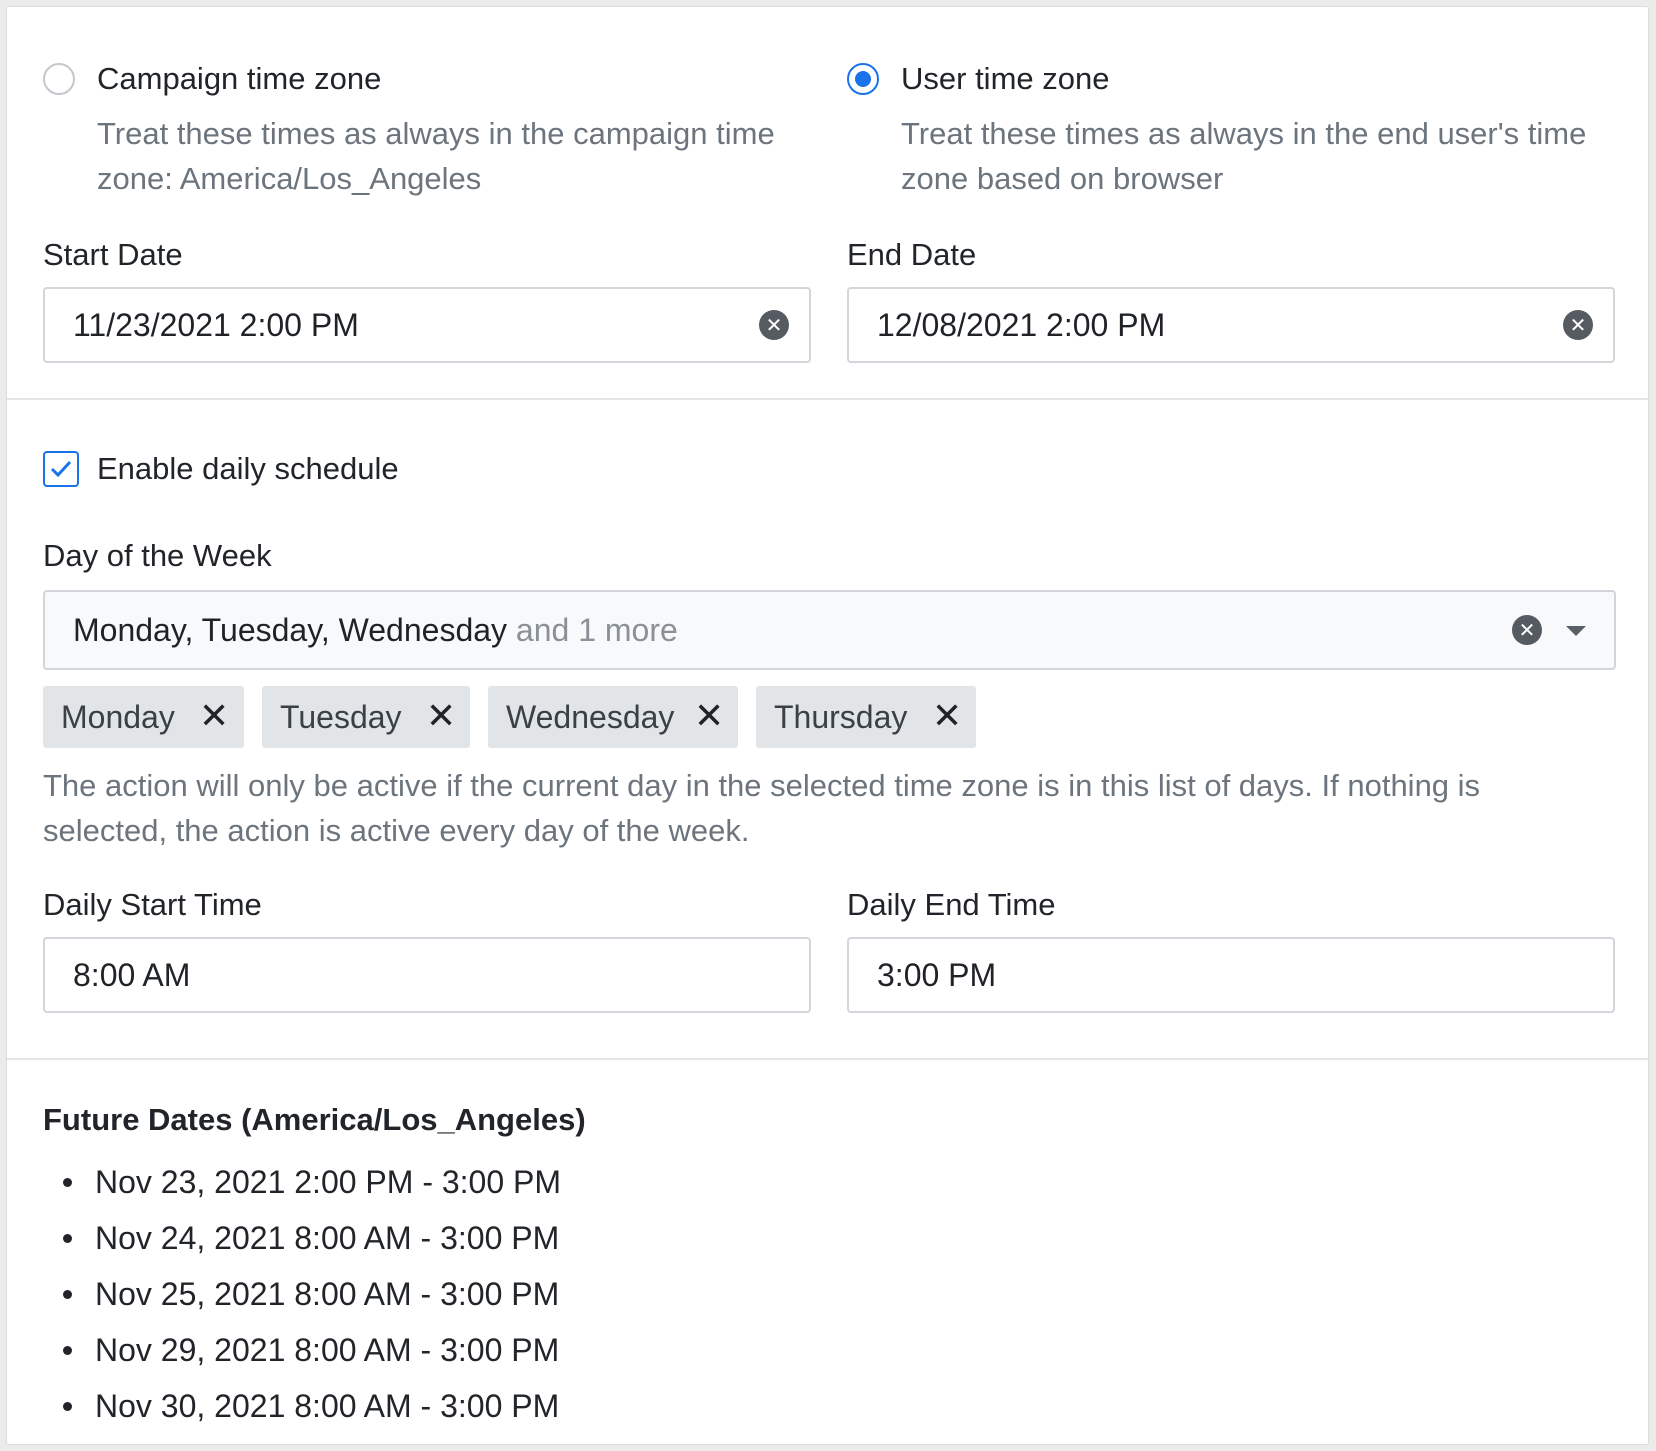 This screenshot has height=1451, width=1656. What do you see at coordinates (290, 630) in the screenshot?
I see `day-of-week-selected: Monday, Tuesday, Wednesday` at bounding box center [290, 630].